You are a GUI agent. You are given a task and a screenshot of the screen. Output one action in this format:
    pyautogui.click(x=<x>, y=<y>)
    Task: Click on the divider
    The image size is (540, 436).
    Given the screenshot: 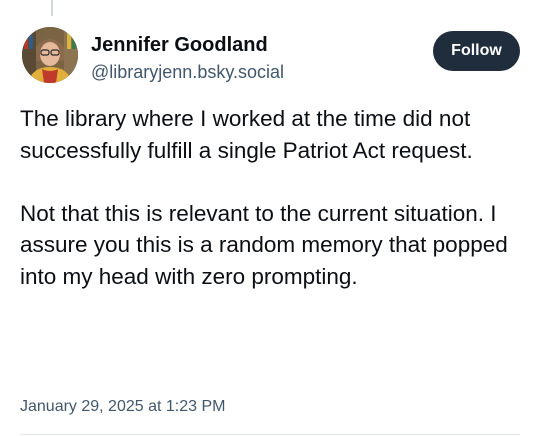 What is the action you would take?
    pyautogui.click(x=270, y=434)
    